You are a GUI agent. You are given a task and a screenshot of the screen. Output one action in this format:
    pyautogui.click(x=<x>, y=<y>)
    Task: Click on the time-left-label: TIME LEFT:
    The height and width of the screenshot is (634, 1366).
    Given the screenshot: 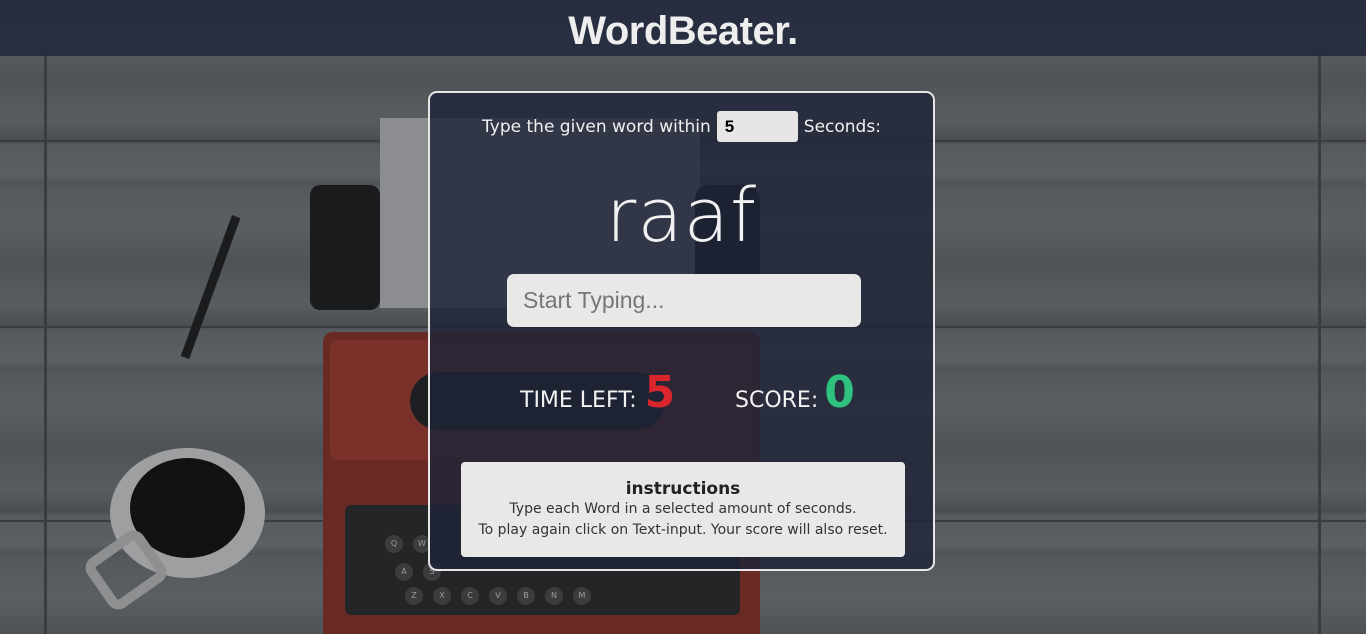 What is the action you would take?
    pyautogui.click(x=578, y=400)
    